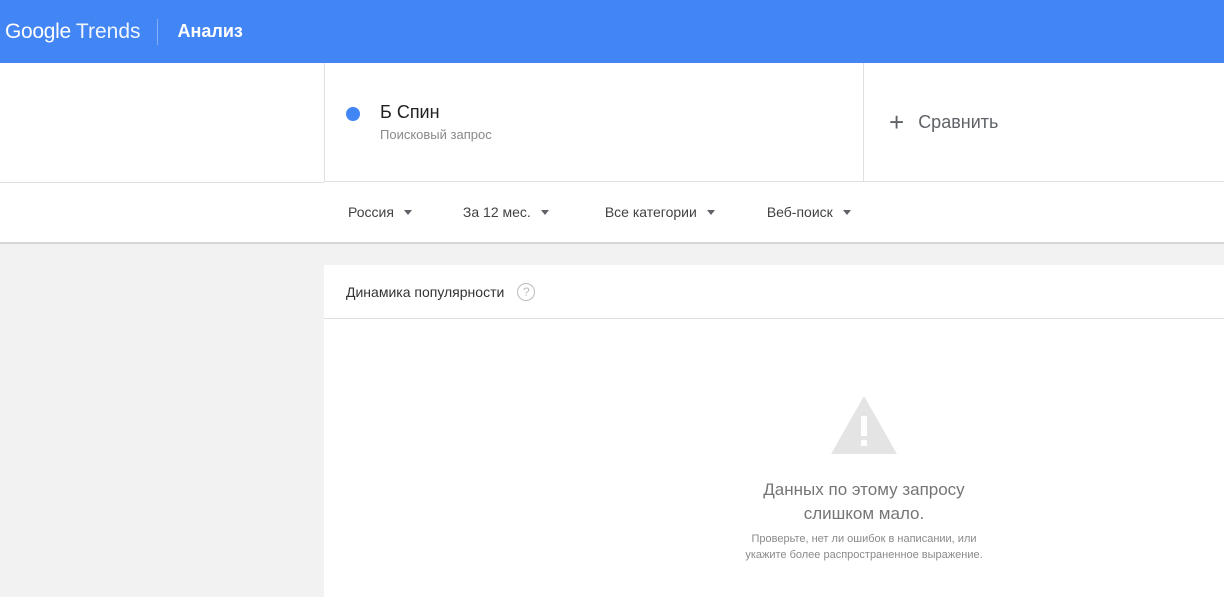  What do you see at coordinates (864, 502) in the screenshot?
I see `empty-state-title: Данных по этому запросу слишком мало.` at bounding box center [864, 502].